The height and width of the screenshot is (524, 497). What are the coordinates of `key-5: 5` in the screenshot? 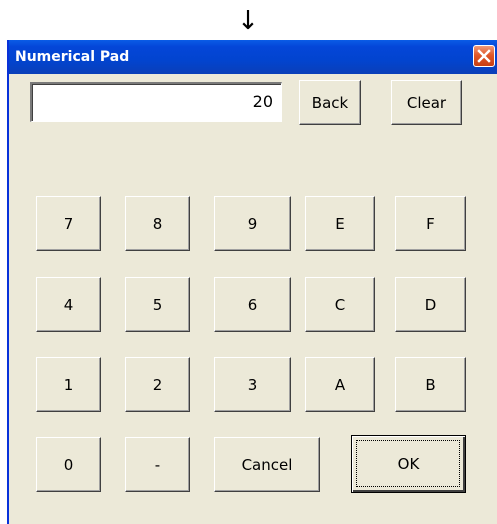 It's located at (157, 304).